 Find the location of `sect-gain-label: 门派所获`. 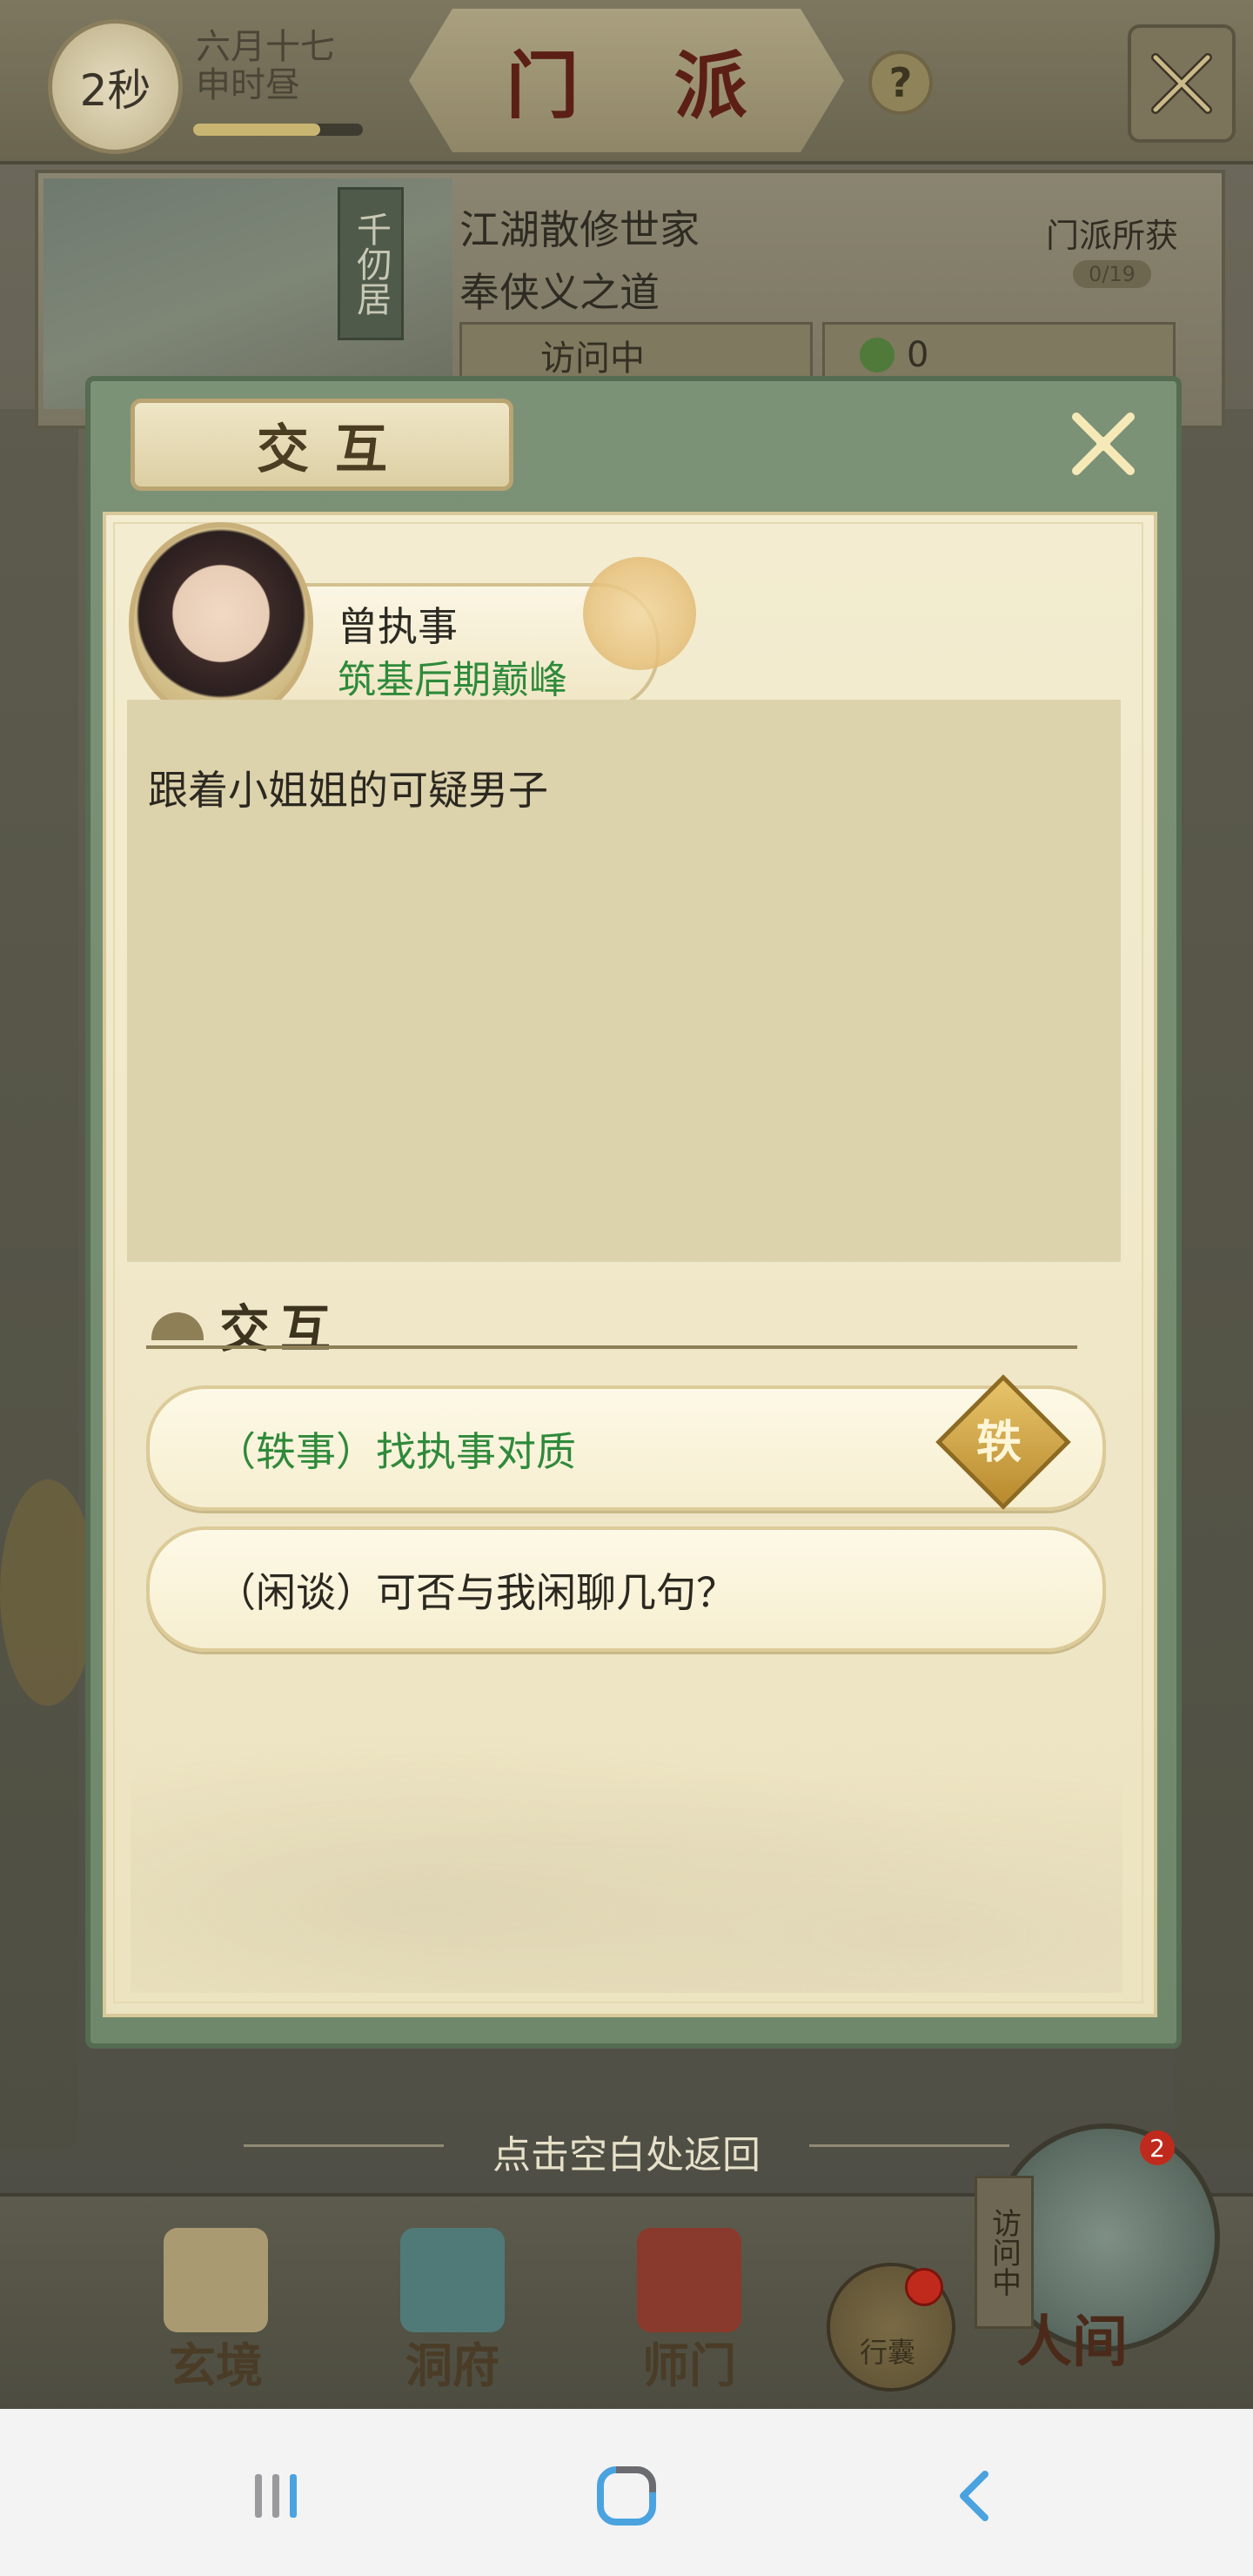

sect-gain-label: 门派所获 is located at coordinates (1111, 236).